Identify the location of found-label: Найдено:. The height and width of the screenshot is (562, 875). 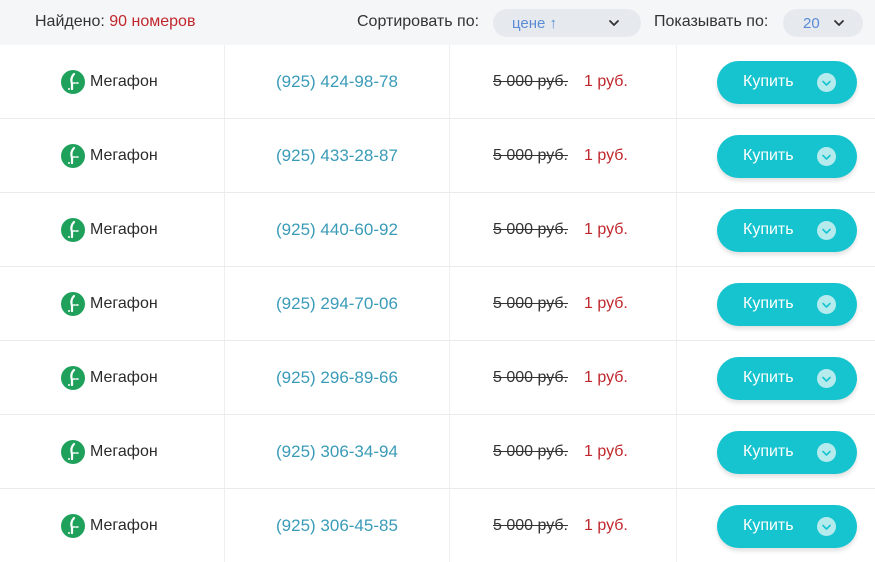
(70, 21).